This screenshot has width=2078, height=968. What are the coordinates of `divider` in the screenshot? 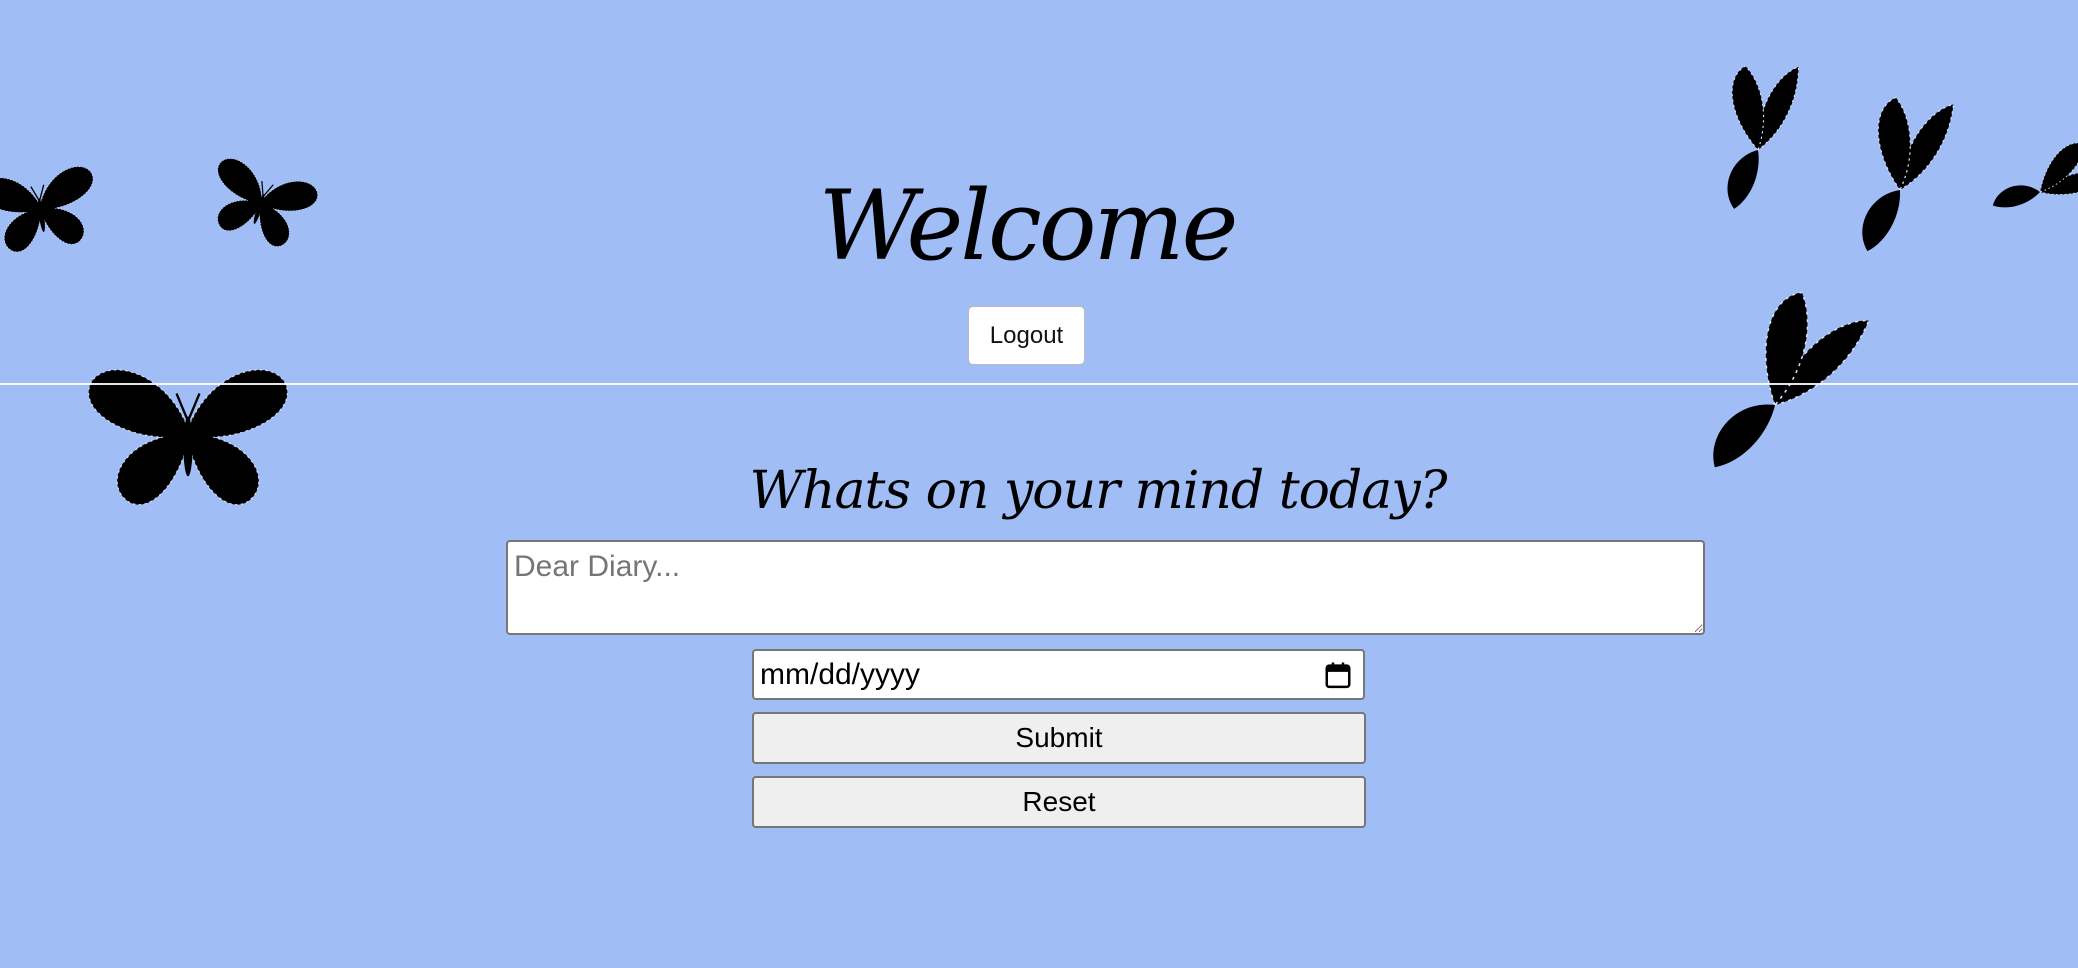 It's located at (1039, 384).